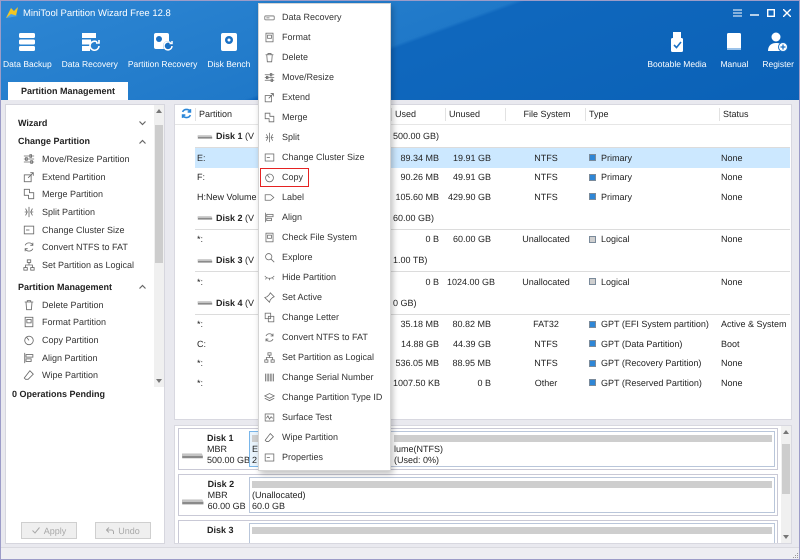 This screenshot has height=560, width=800. What do you see at coordinates (414, 217) in the screenshot?
I see `table-cell-text: 60.00 GB)` at bounding box center [414, 217].